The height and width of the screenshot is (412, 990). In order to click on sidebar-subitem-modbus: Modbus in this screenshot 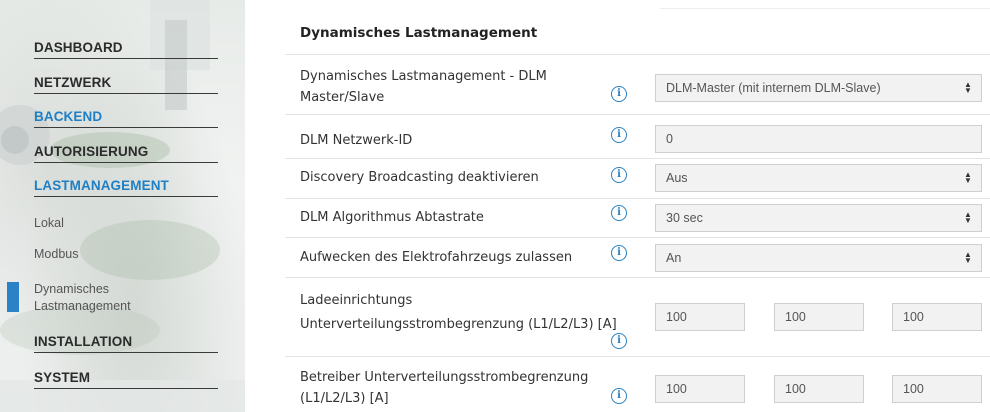, I will do `click(126, 254)`.